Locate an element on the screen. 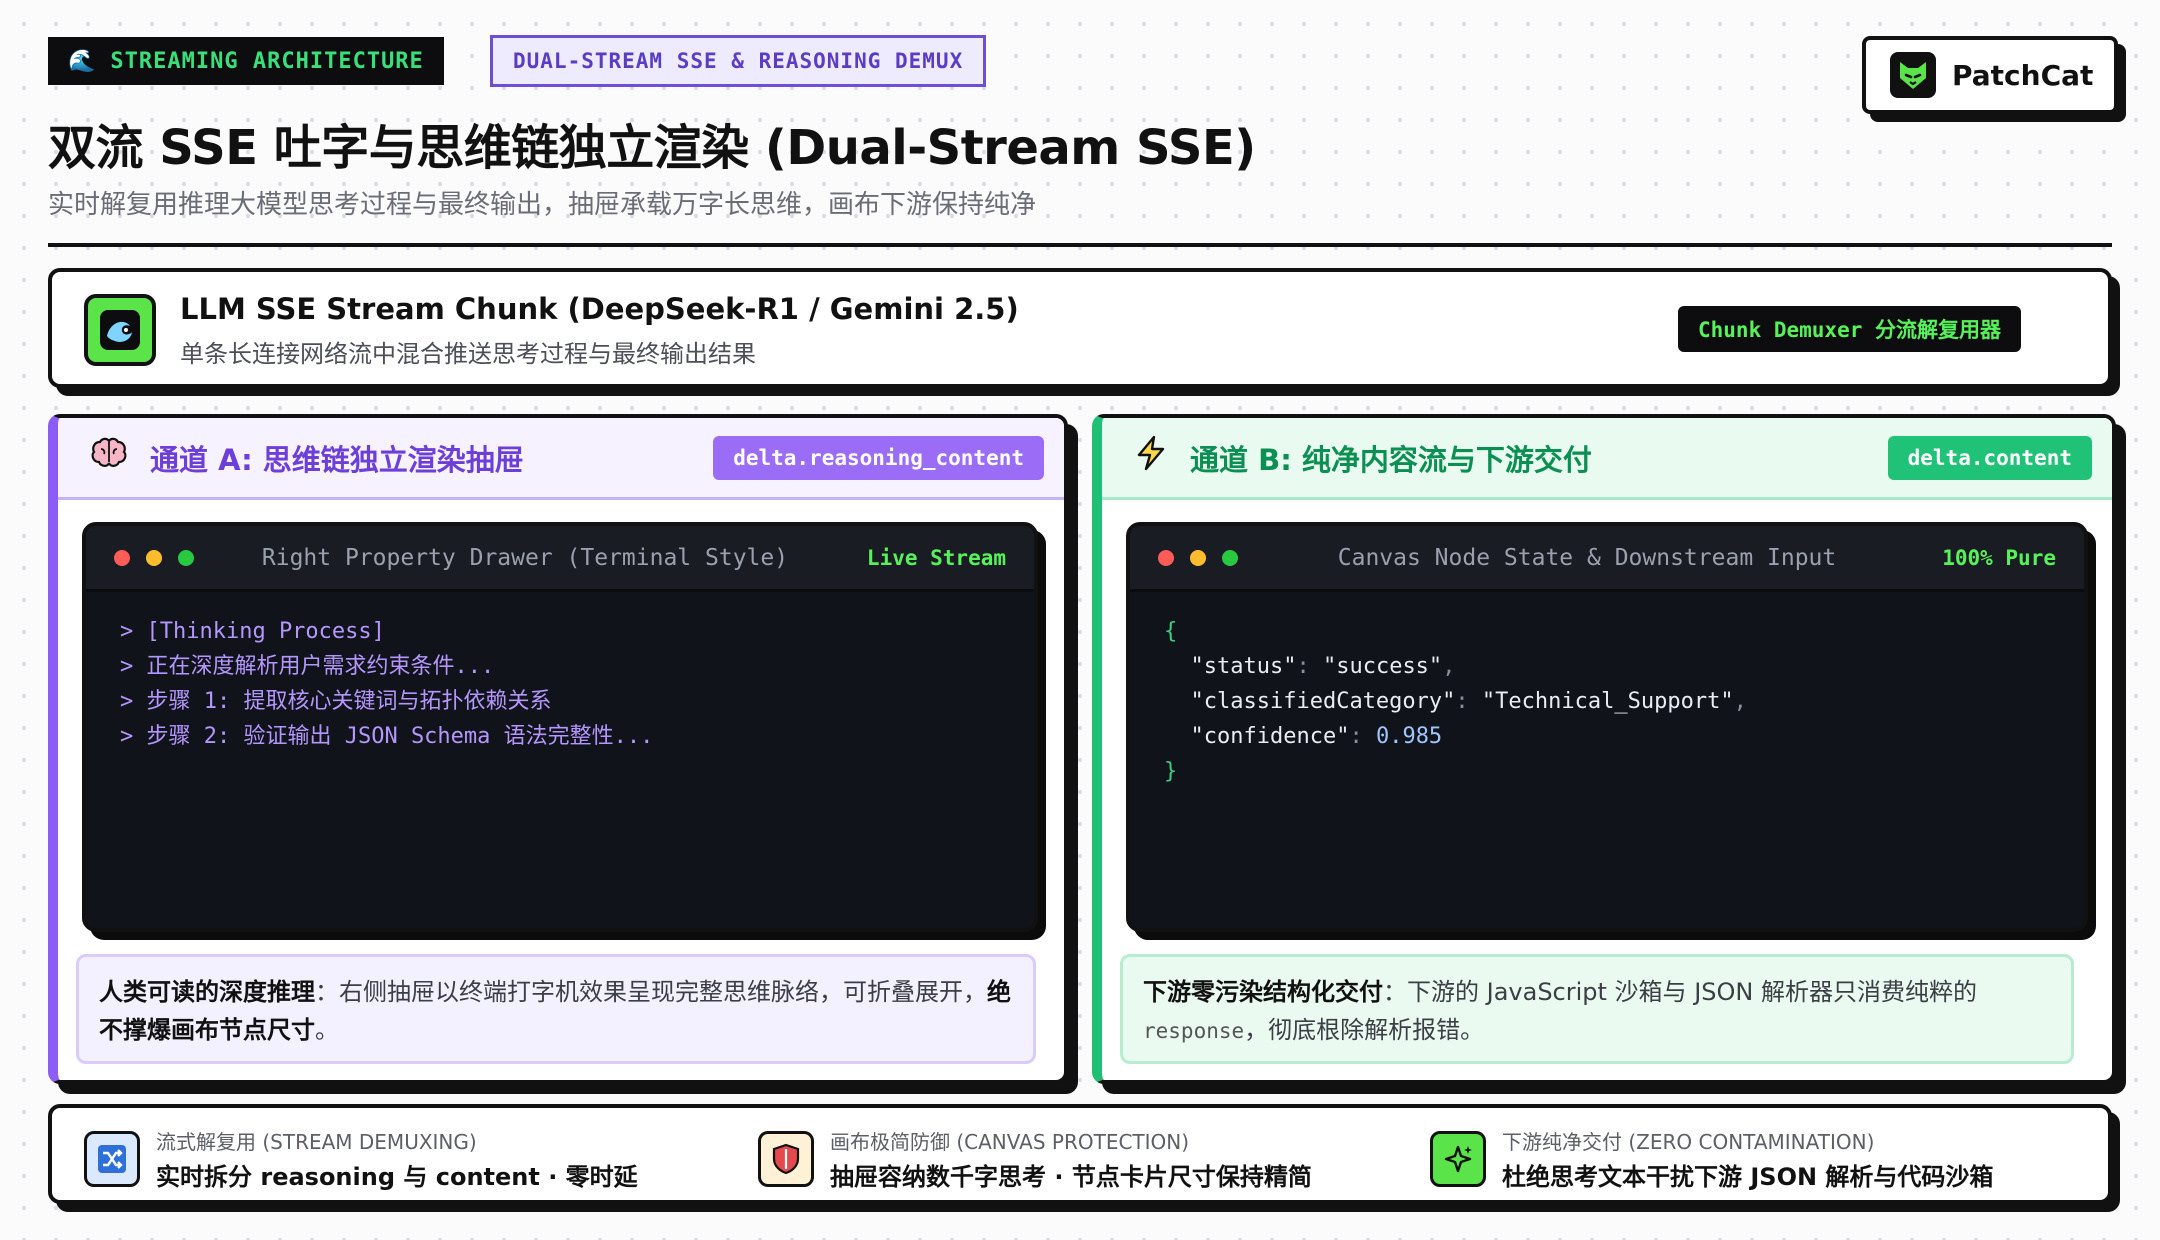 The height and width of the screenshot is (1240, 2160). json-key: "classifiedCategory" is located at coordinates (1323, 701).